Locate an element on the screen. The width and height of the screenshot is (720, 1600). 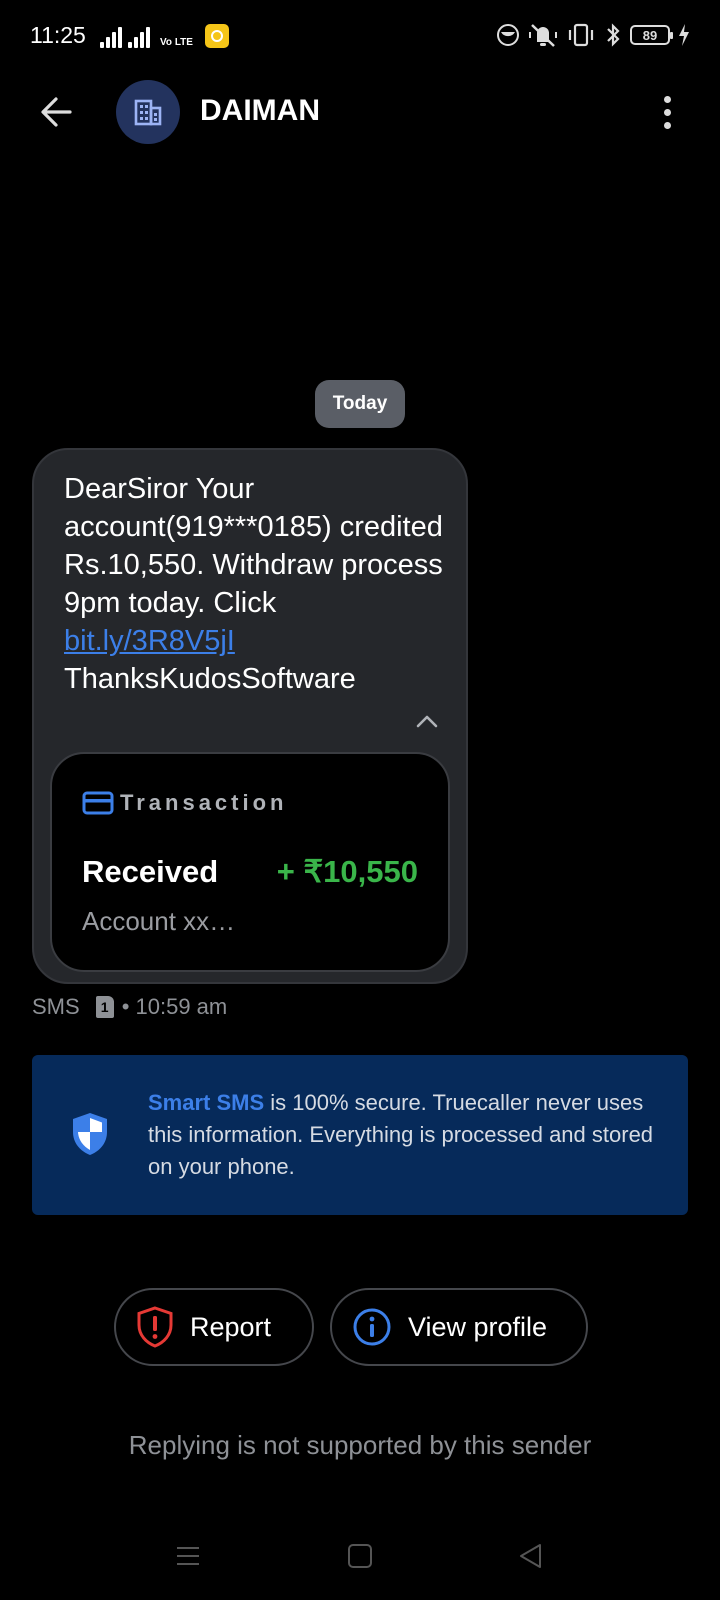
report-shield-icon is located at coordinates (155, 1327).